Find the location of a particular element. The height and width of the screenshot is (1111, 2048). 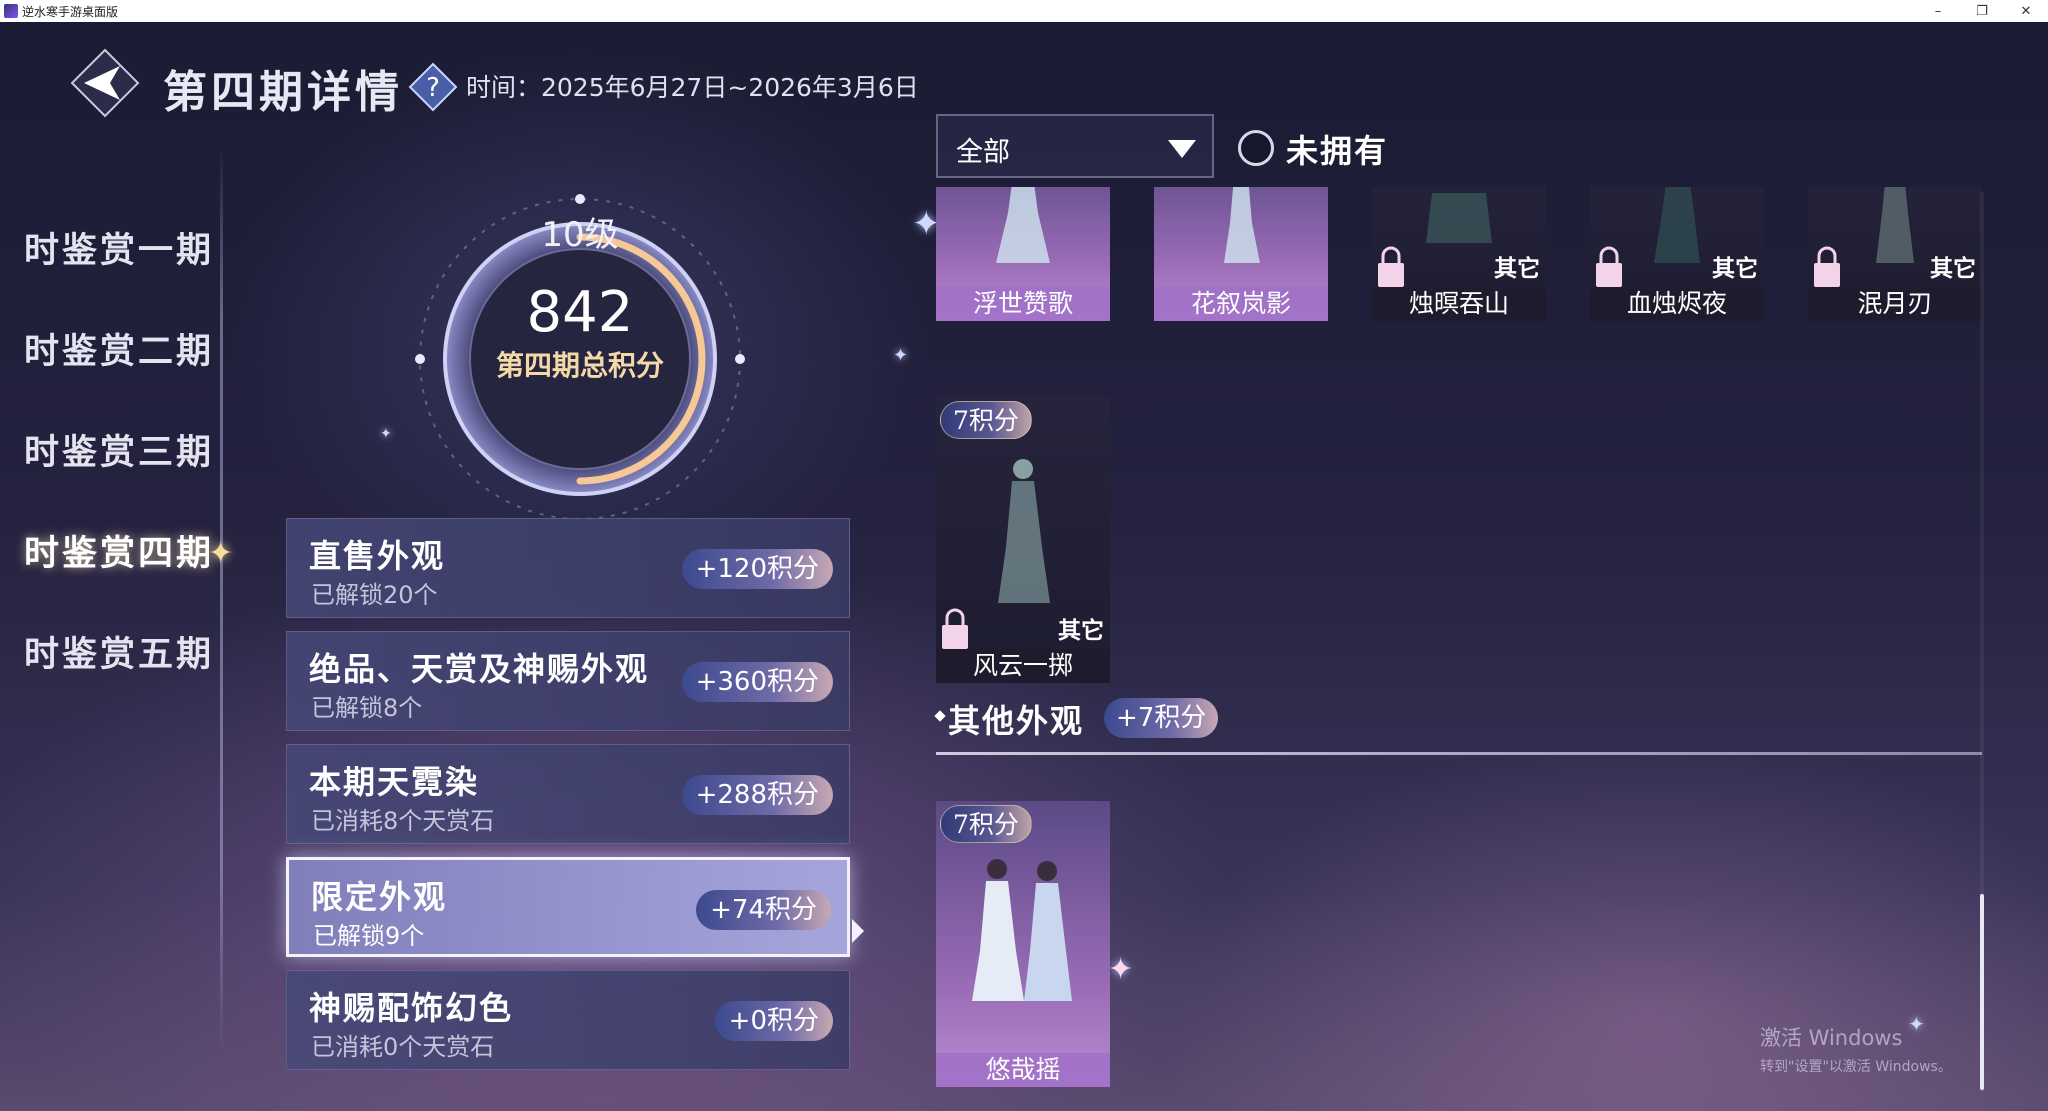

category-points-badge: +288积分 is located at coordinates (757, 795).